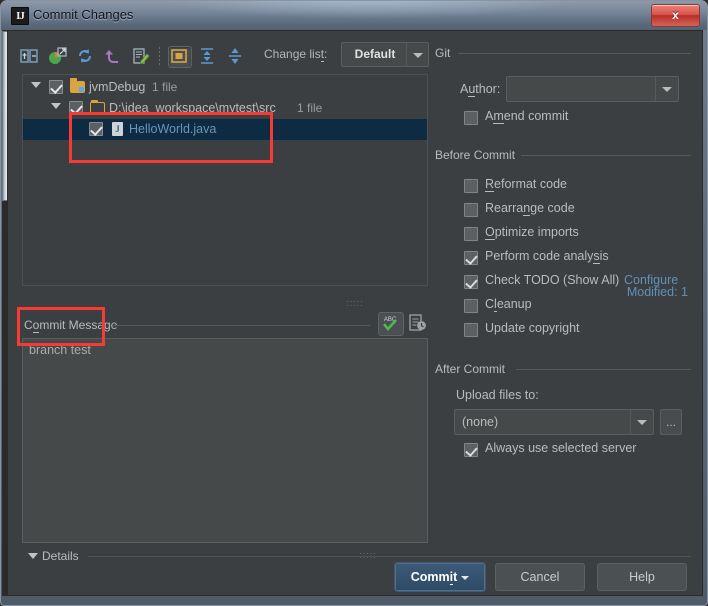 The image size is (708, 606). I want to click on toolbar-separator, so click(159, 56).